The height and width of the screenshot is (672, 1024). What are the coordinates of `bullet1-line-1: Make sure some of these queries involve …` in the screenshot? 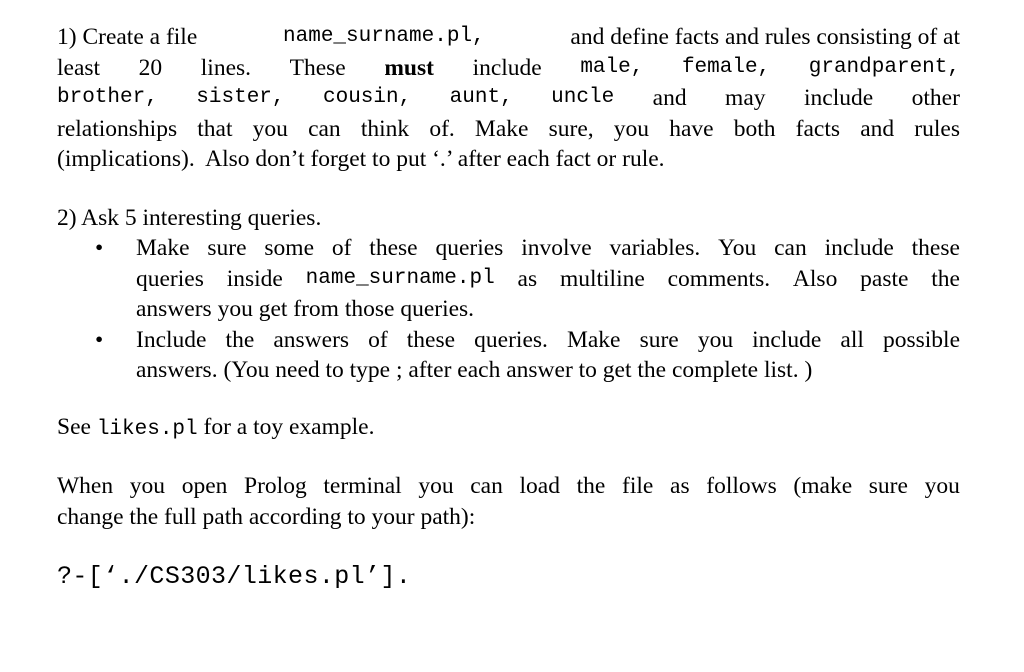 It's located at (548, 248).